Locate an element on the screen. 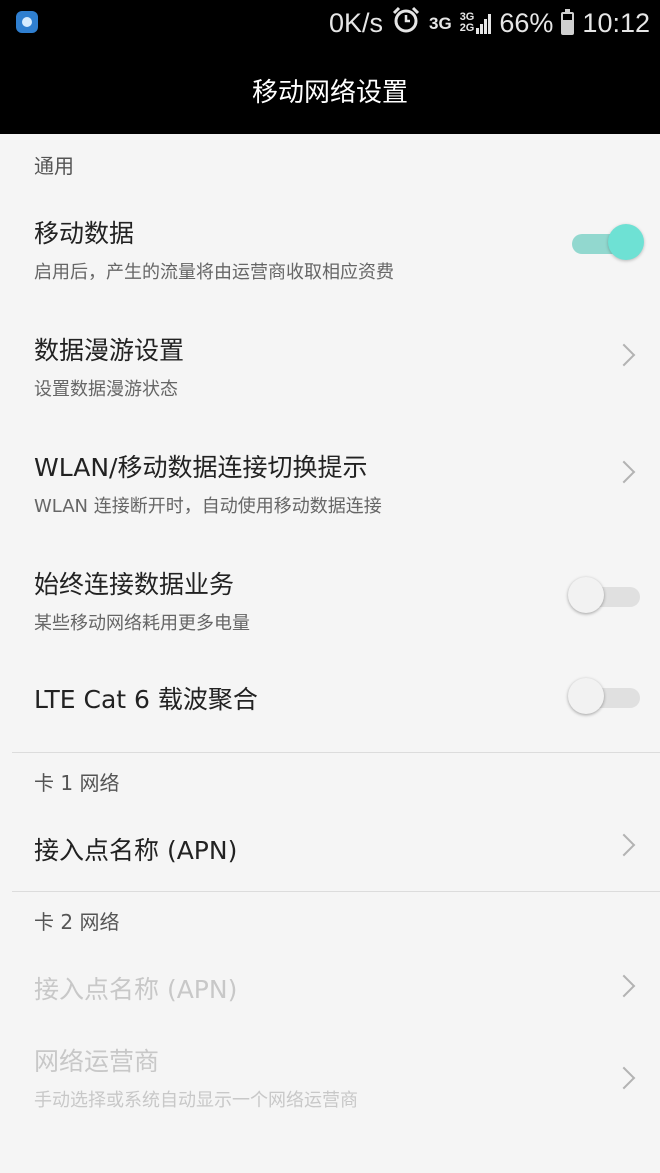 The image size is (660, 1173). page-title: 移动网络设置 is located at coordinates (329, 92).